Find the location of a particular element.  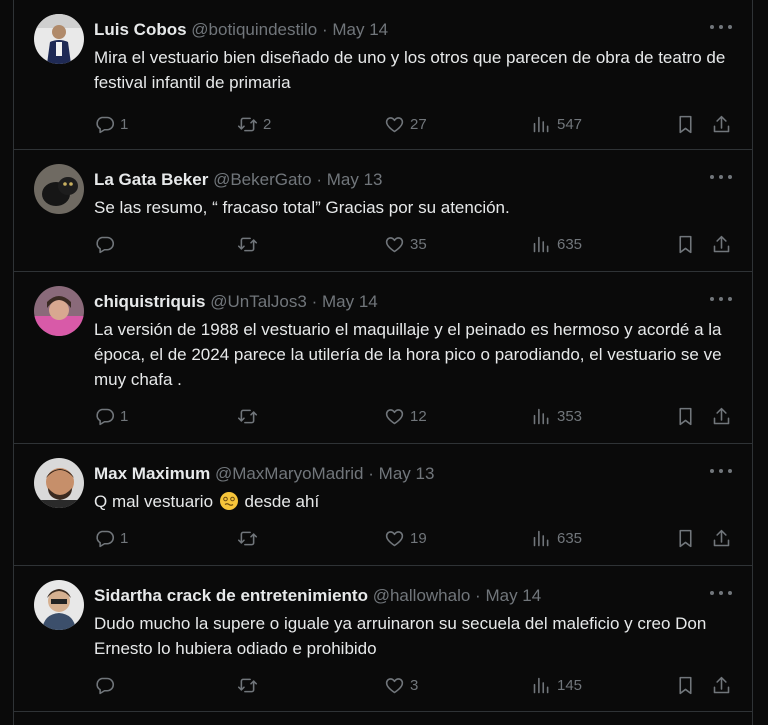

tweet-actions: 1 2 27 547 is located at coordinates (419, 124).